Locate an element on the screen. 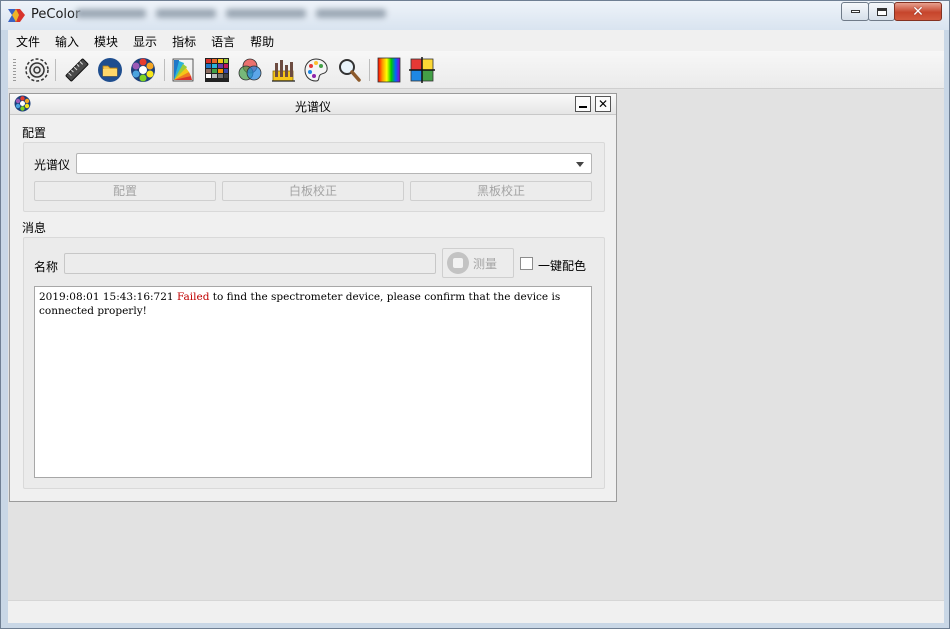  subwindow-minimize-button is located at coordinates (583, 104).